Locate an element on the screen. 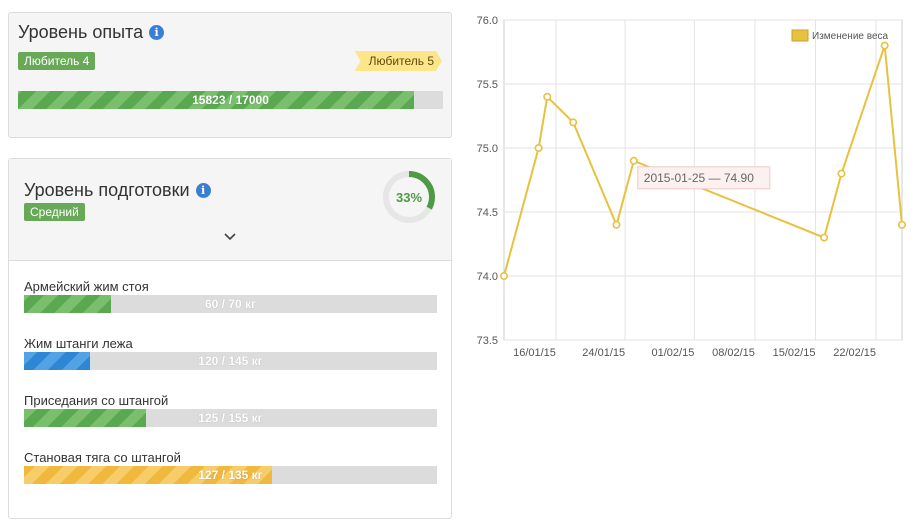  exercise-name: Армейский жим стоя is located at coordinates (86, 286).